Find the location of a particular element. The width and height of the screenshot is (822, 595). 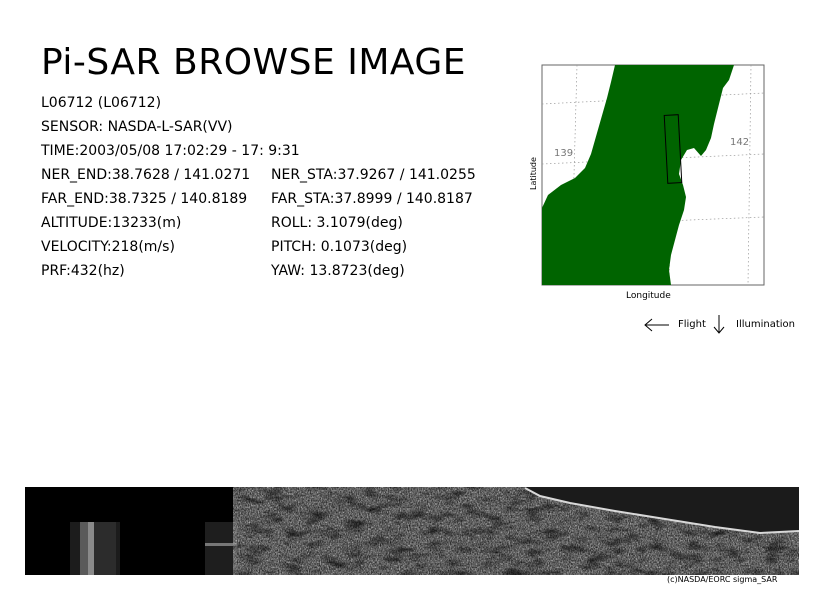

yaw-value: YAW: 13.8723(deg) is located at coordinates (338, 271).